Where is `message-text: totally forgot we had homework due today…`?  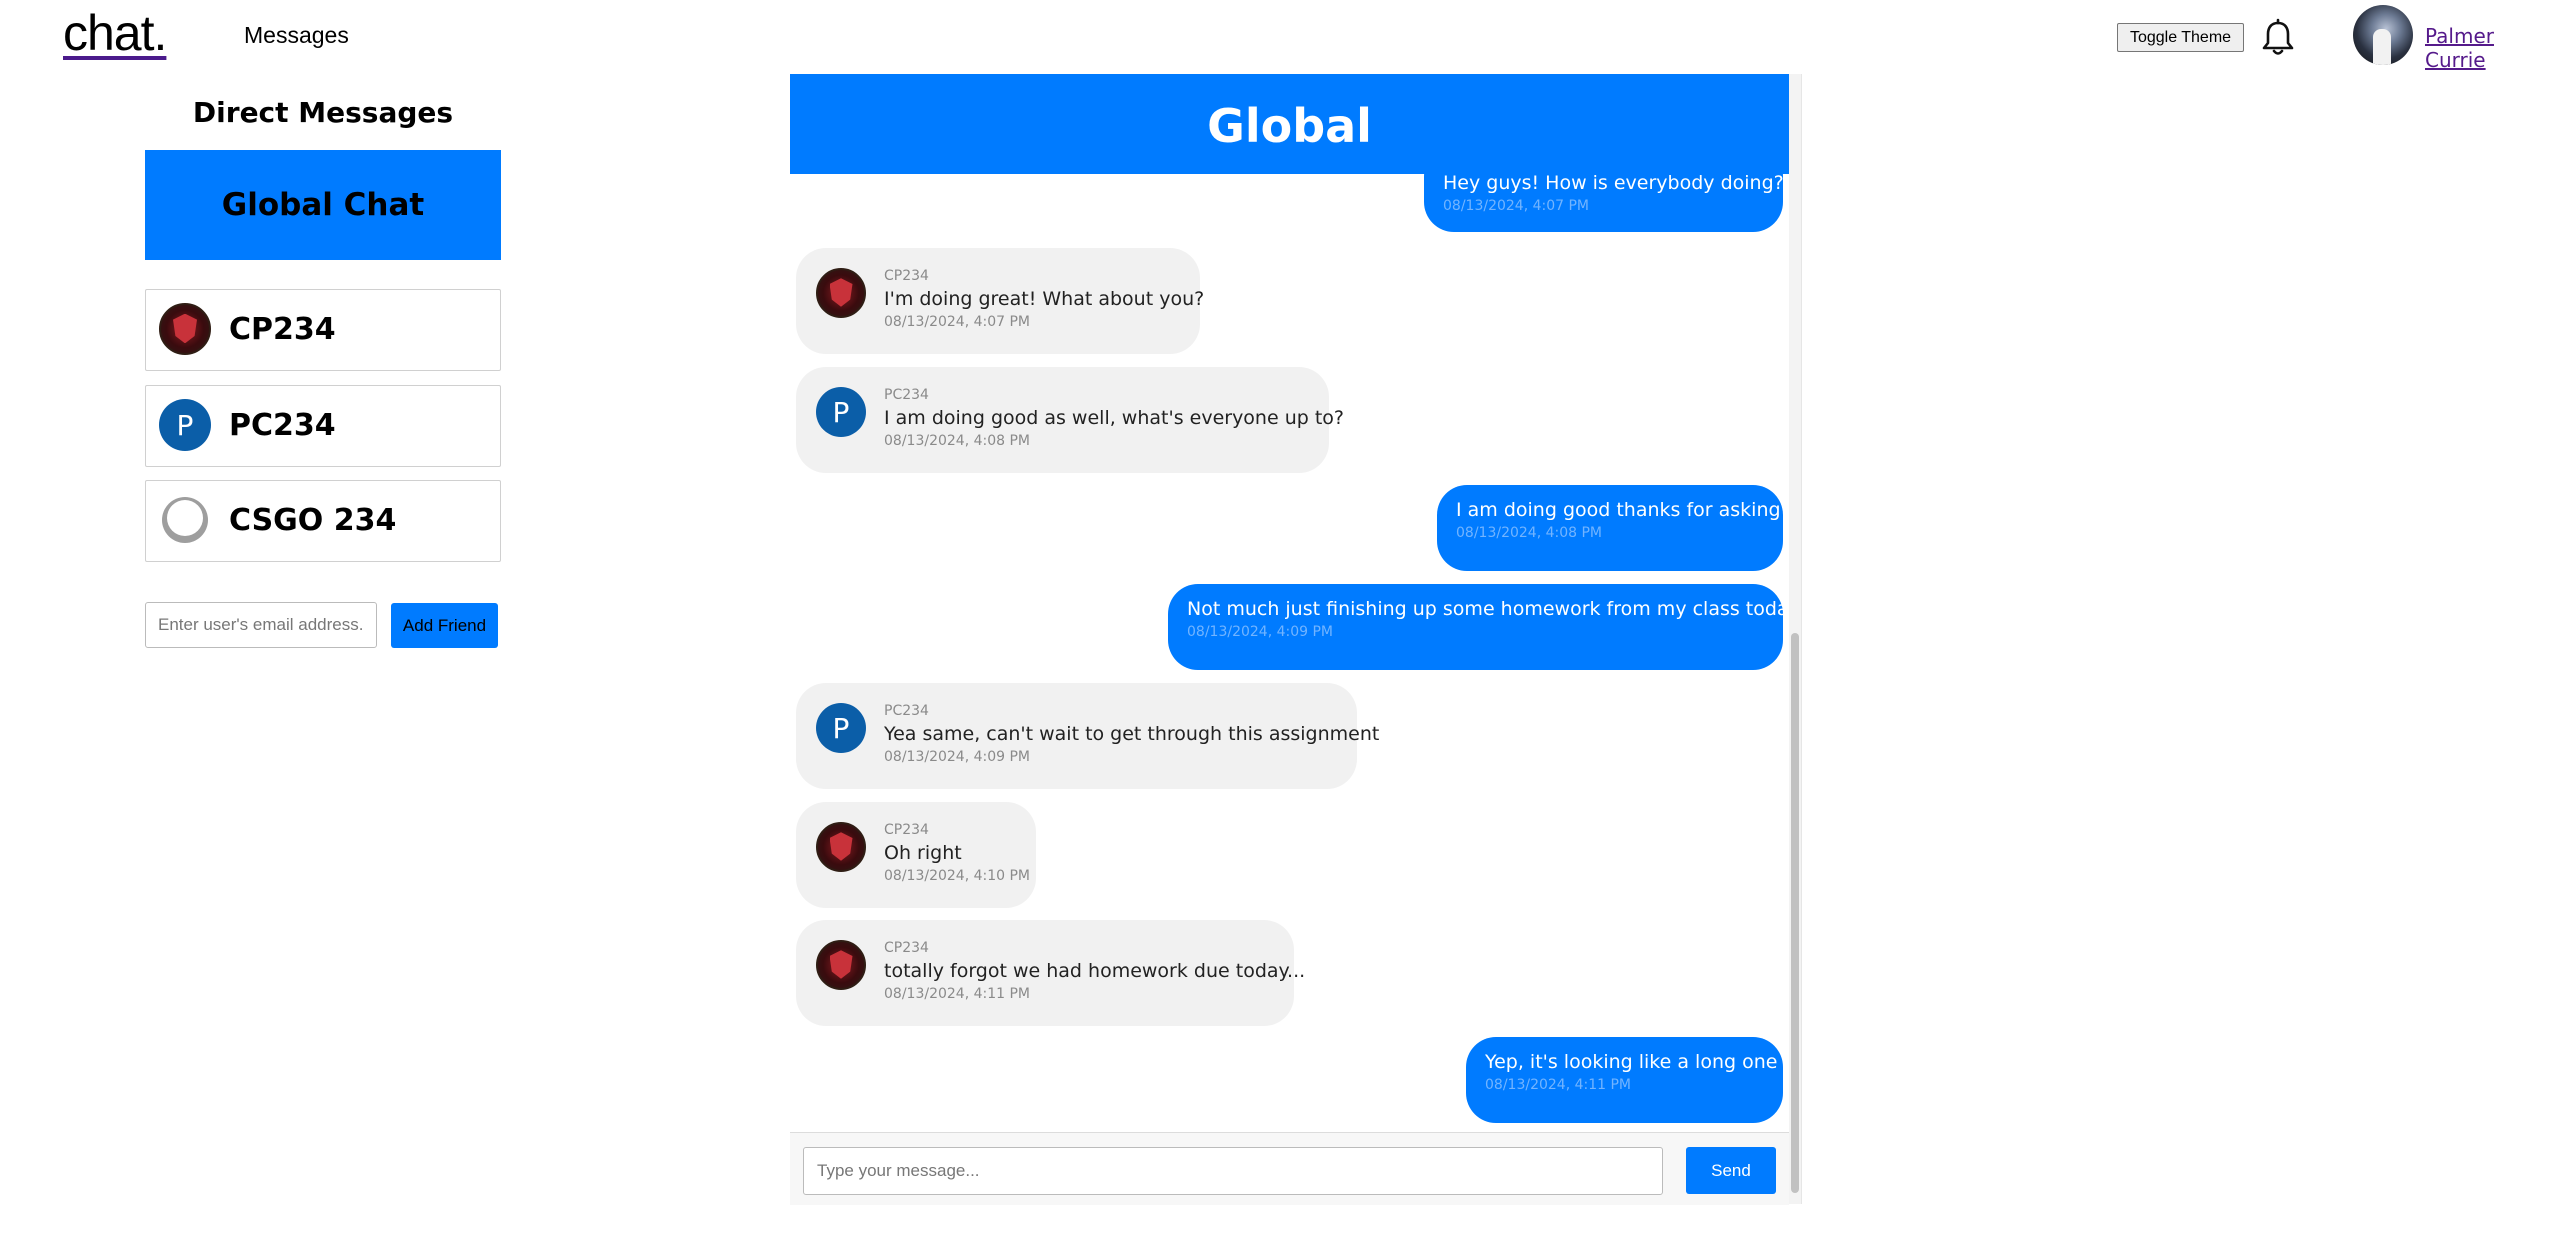 message-text: totally forgot we had homework due today… is located at coordinates (1095, 971).